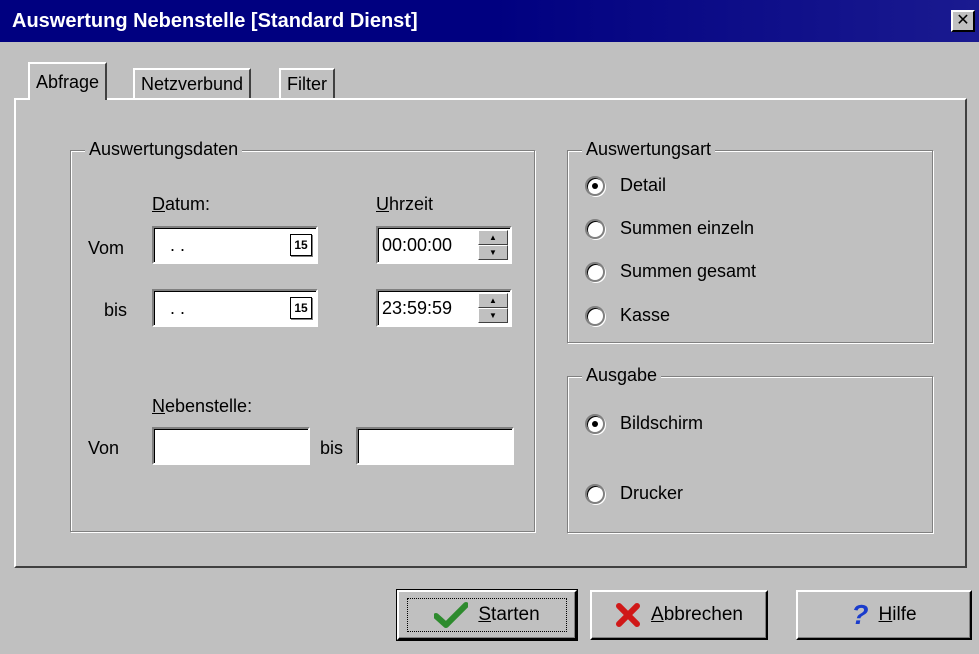  I want to click on close-icon: ✕, so click(963, 20).